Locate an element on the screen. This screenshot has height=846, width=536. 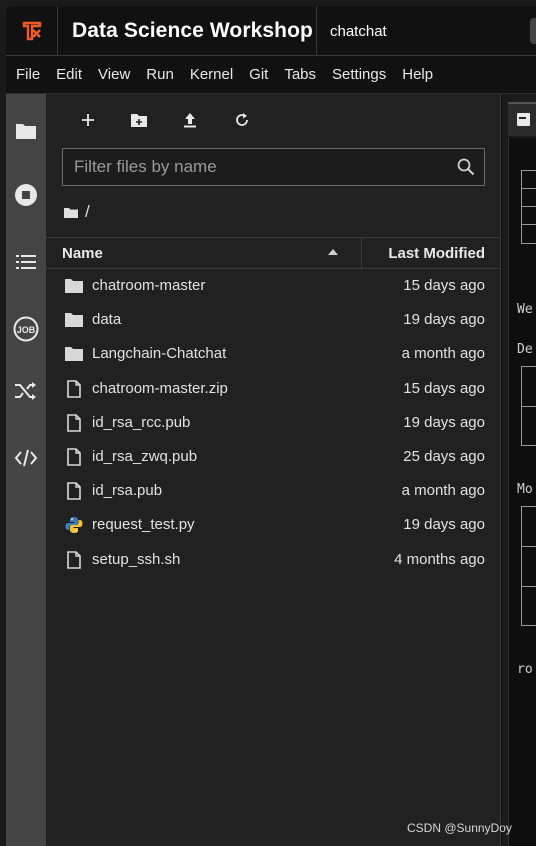
menu-git: Git is located at coordinates (258, 75).